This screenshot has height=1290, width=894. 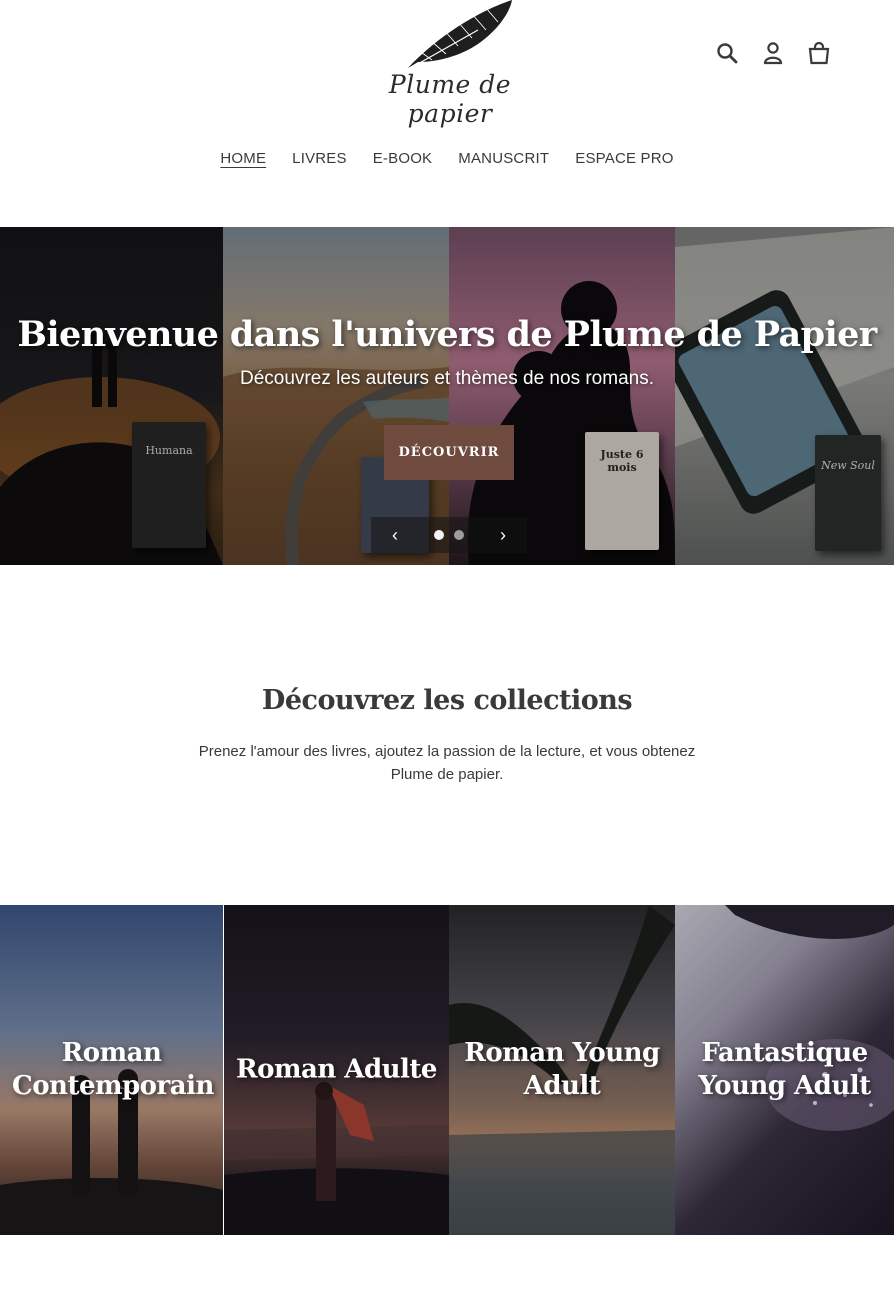 What do you see at coordinates (447, 700) in the screenshot?
I see `collections-title: Découvrez les collections` at bounding box center [447, 700].